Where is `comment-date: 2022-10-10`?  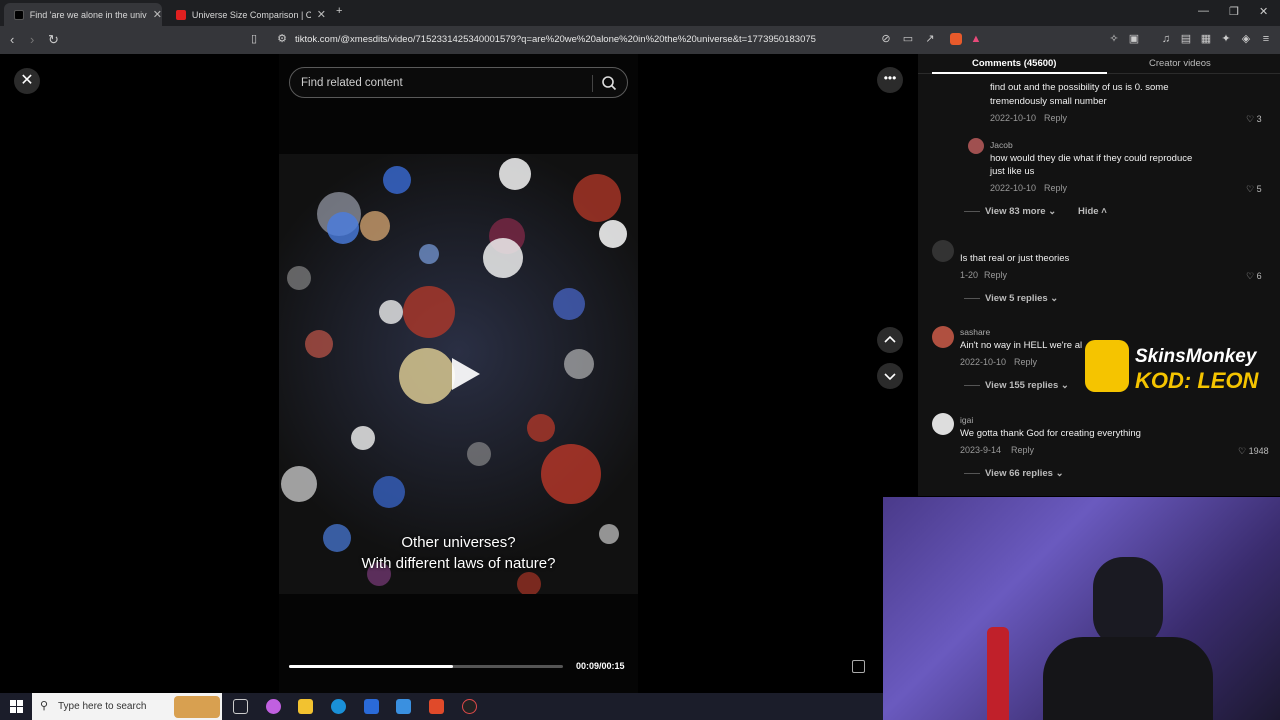 comment-date: 2022-10-10 is located at coordinates (983, 362).